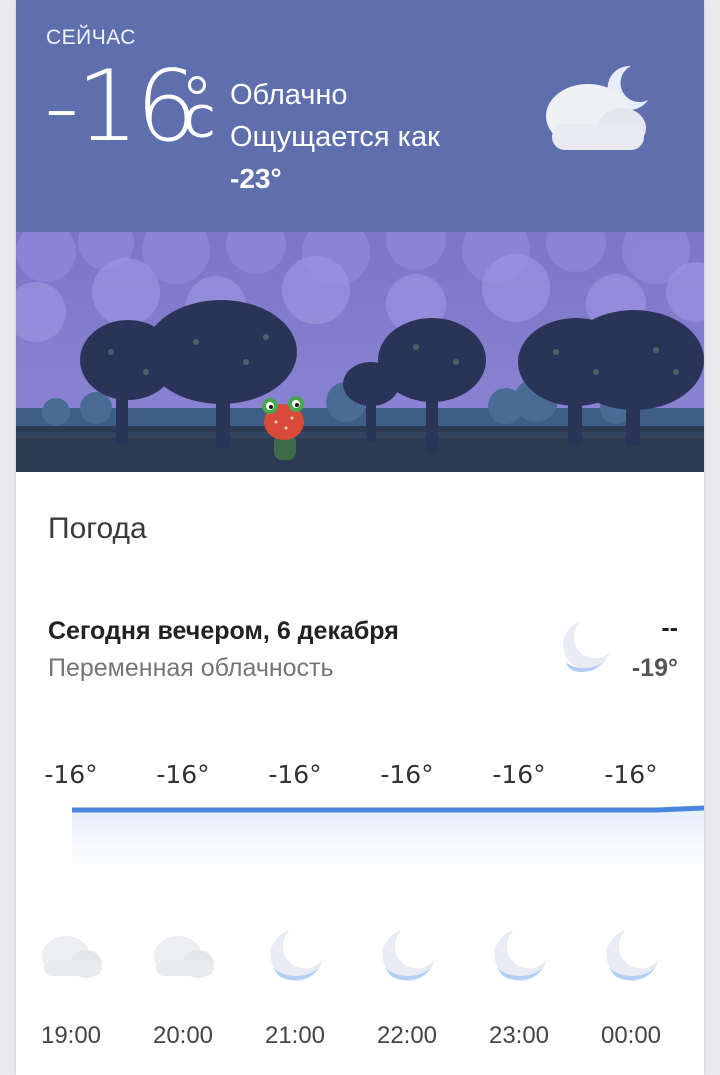  Describe the element at coordinates (669, 628) in the screenshot. I see `tonight-high-temp: --` at that location.